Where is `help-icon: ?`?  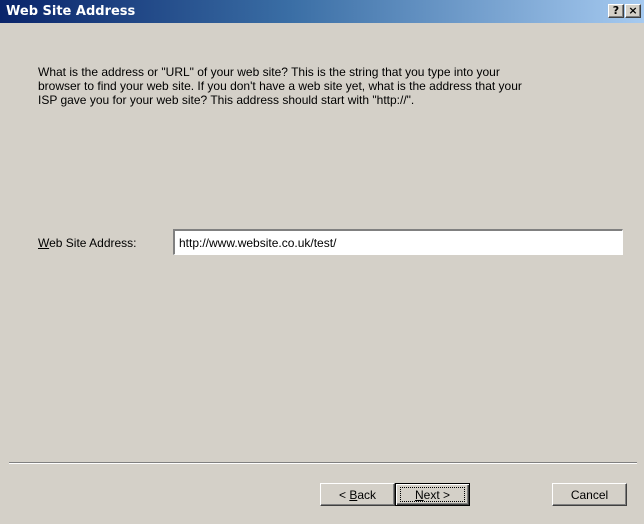 help-icon: ? is located at coordinates (616, 10).